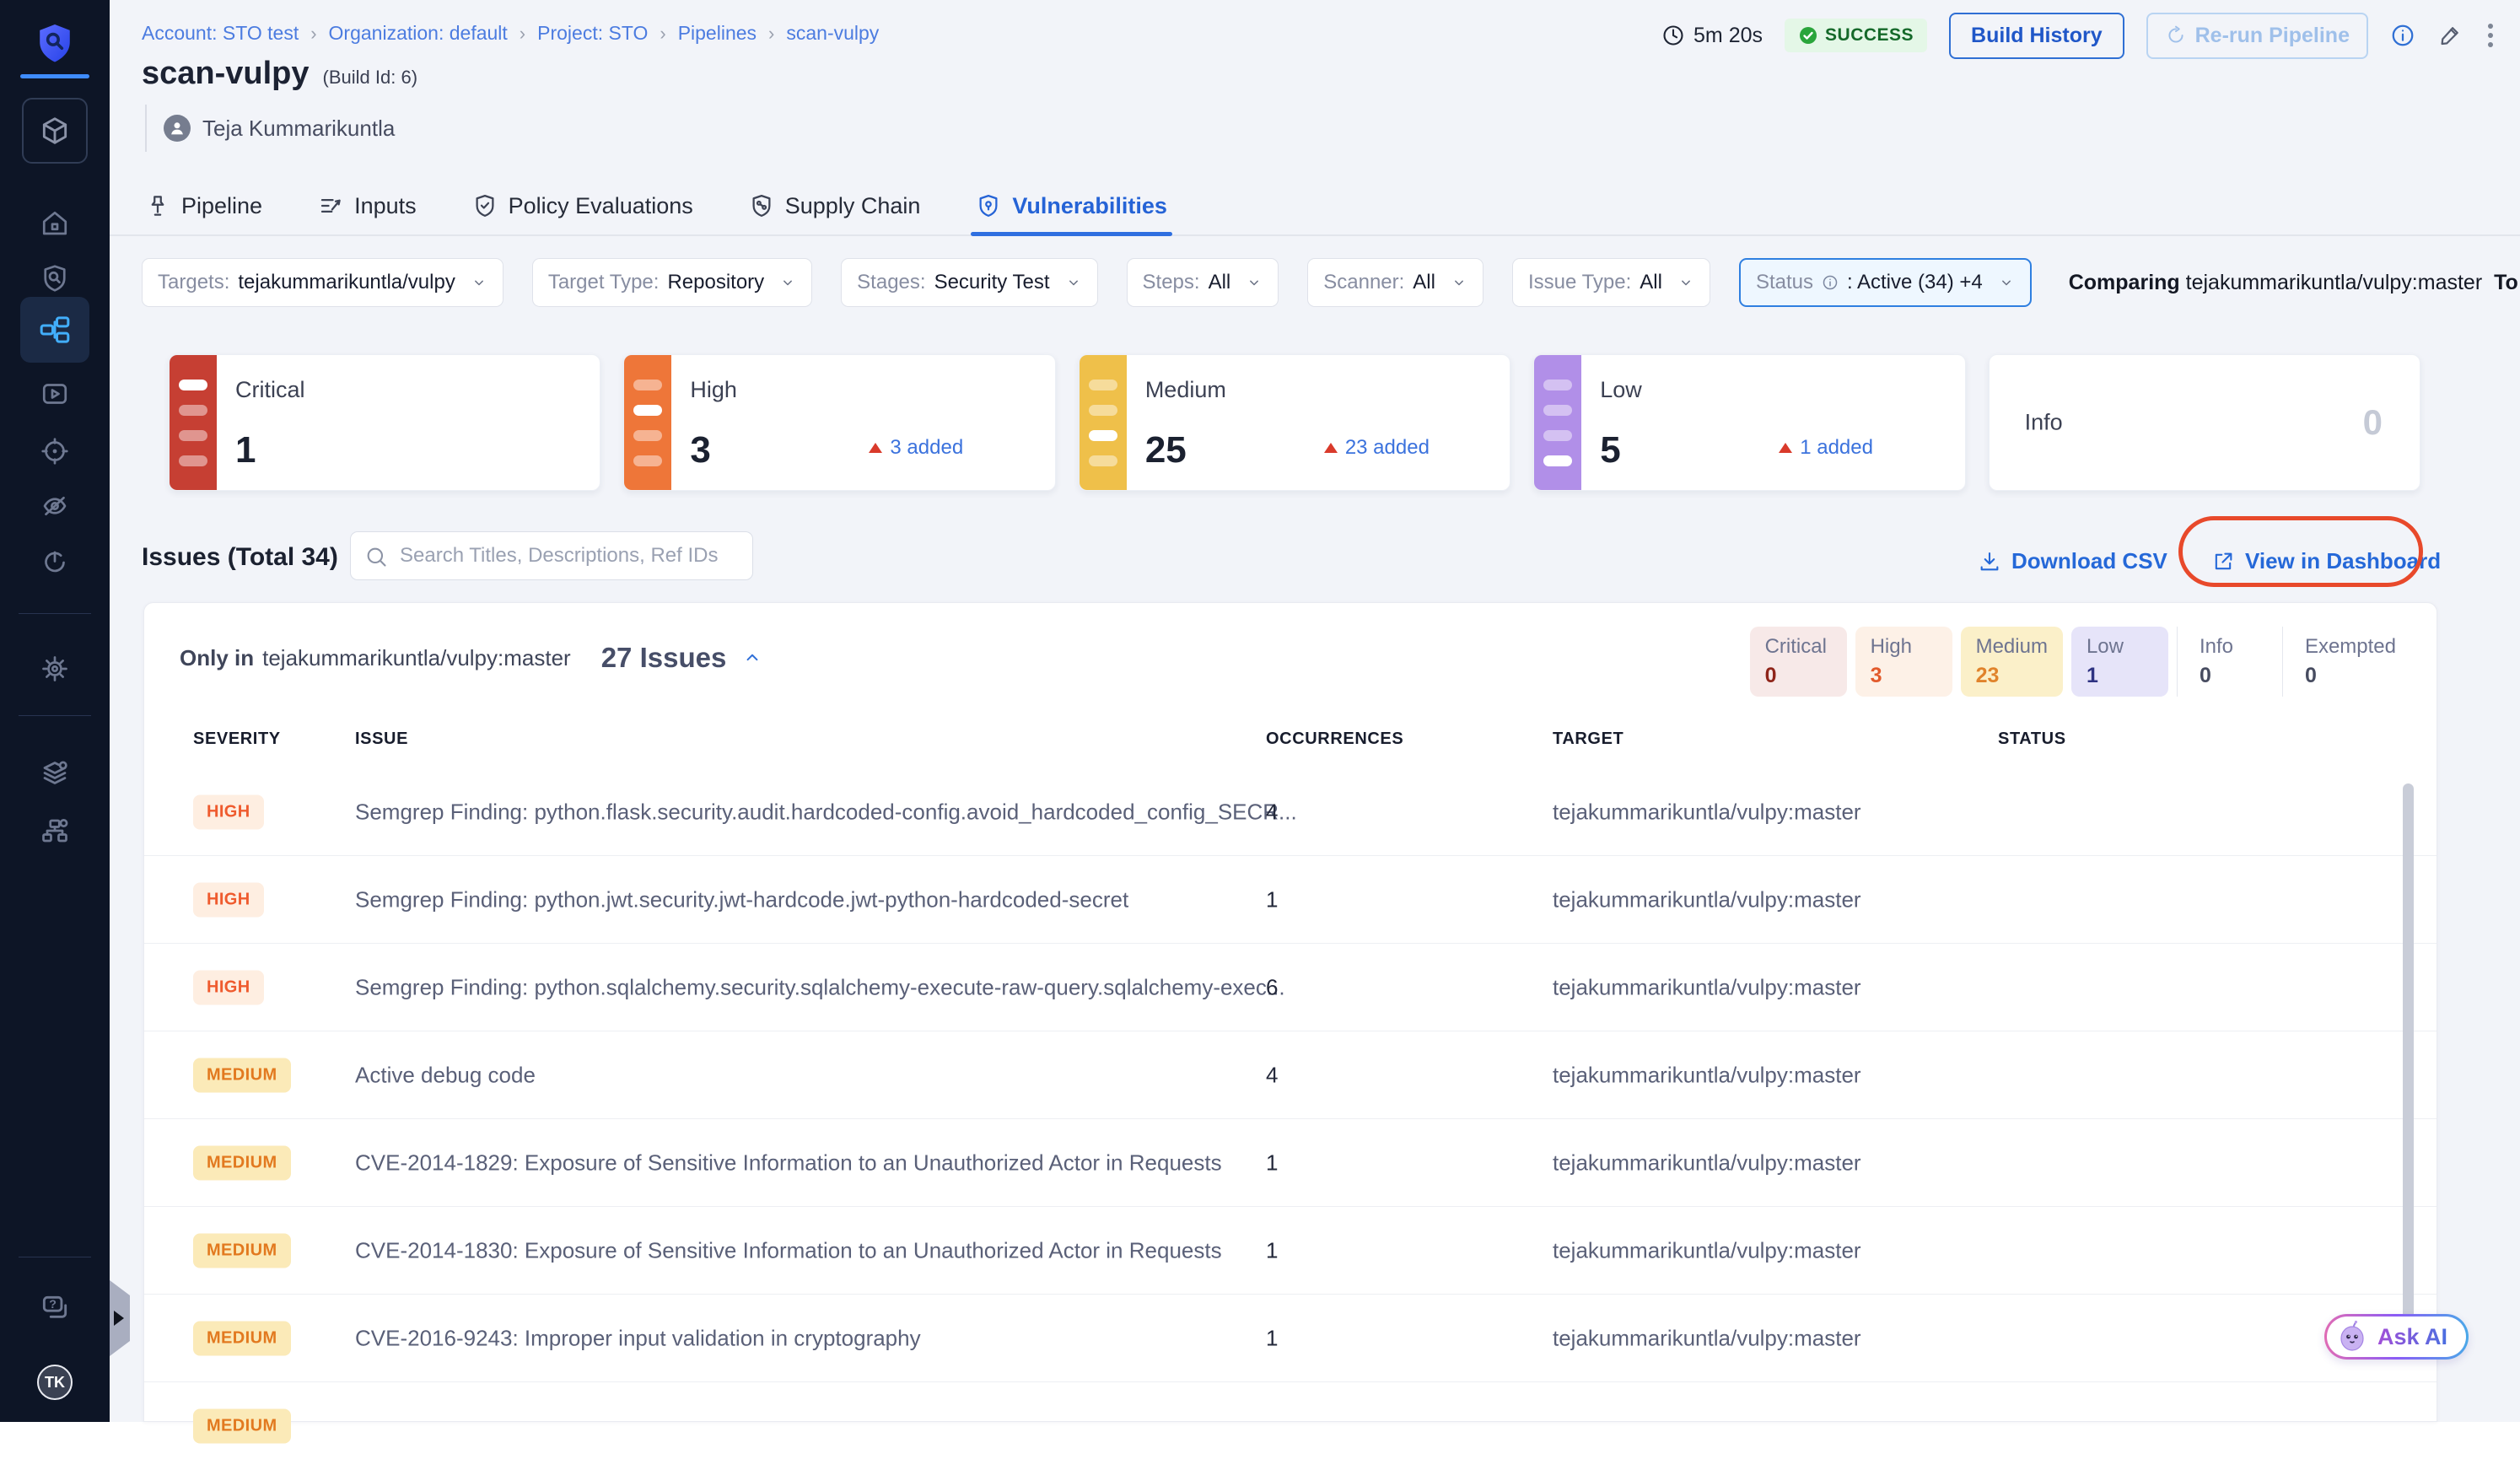  What do you see at coordinates (55, 614) in the screenshot?
I see `sidebar-divider` at bounding box center [55, 614].